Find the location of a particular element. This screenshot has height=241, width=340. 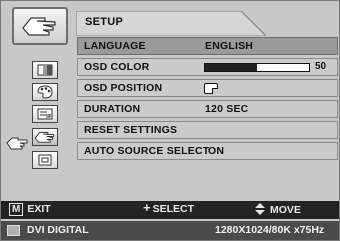

key-hint-bar: M EXIT + SELECT MOVE is located at coordinates (170, 210).